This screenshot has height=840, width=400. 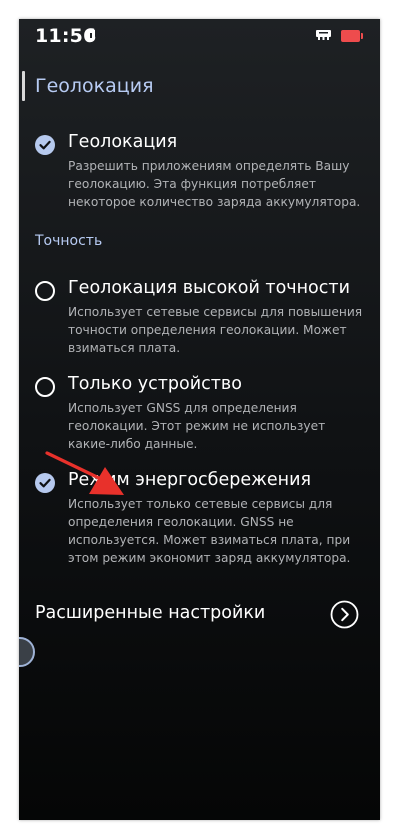 What do you see at coordinates (155, 384) in the screenshot?
I see `option-title: Только устройство` at bounding box center [155, 384].